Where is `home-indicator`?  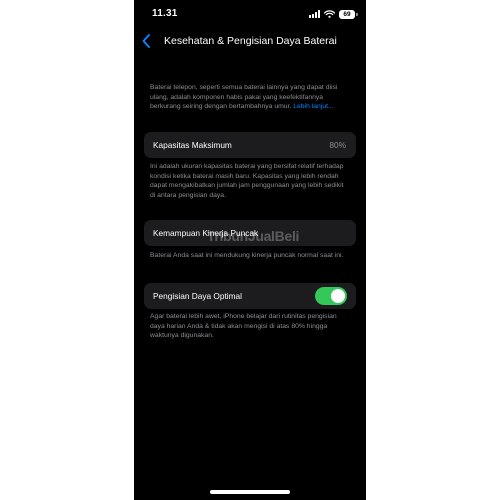
home-indicator is located at coordinates (250, 492).